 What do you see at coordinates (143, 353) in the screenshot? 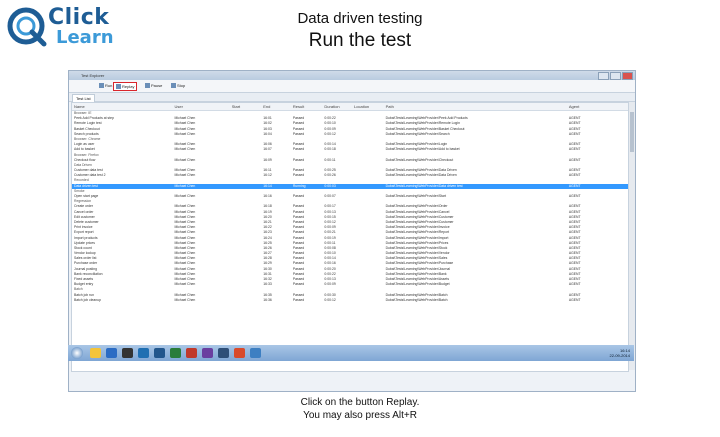
I see `dynamics-icon` at bounding box center [143, 353].